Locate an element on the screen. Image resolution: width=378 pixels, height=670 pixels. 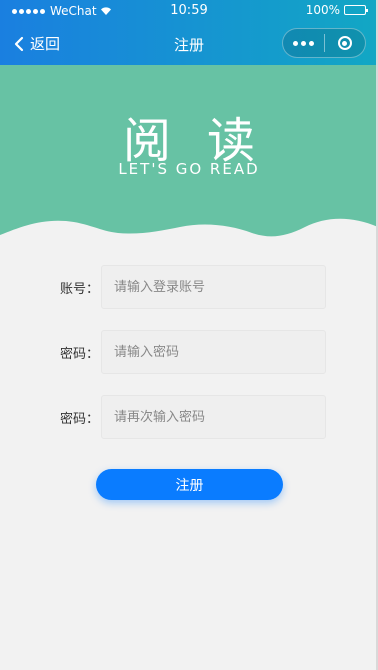
nav-bar: 返回 注册 is located at coordinates (189, 43).